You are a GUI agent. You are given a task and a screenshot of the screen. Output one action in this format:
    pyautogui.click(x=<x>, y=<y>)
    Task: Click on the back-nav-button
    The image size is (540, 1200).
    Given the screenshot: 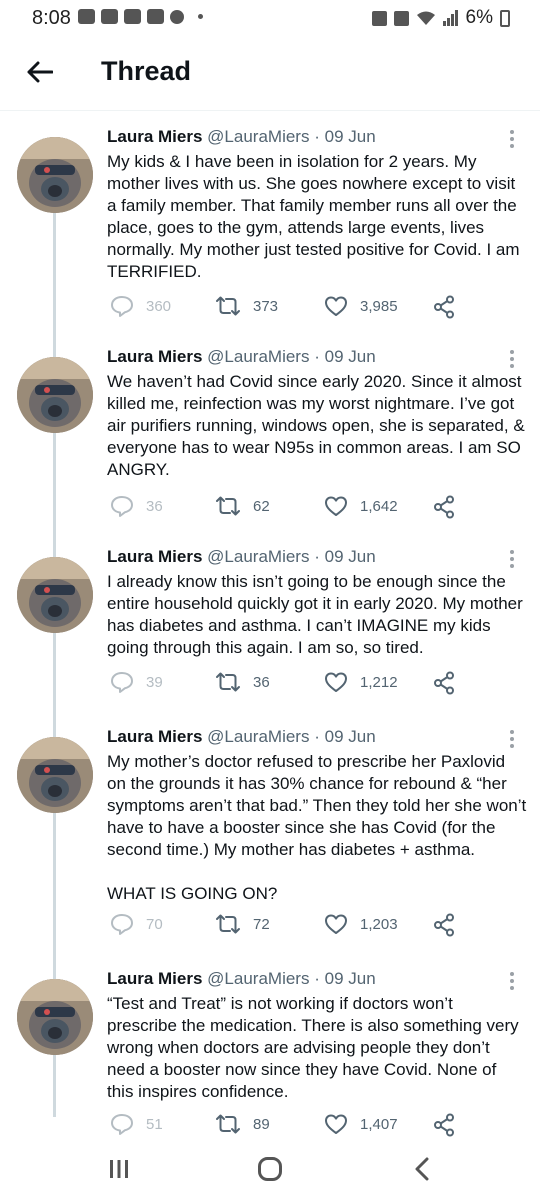 What is the action you would take?
    pyautogui.click(x=422, y=1169)
    